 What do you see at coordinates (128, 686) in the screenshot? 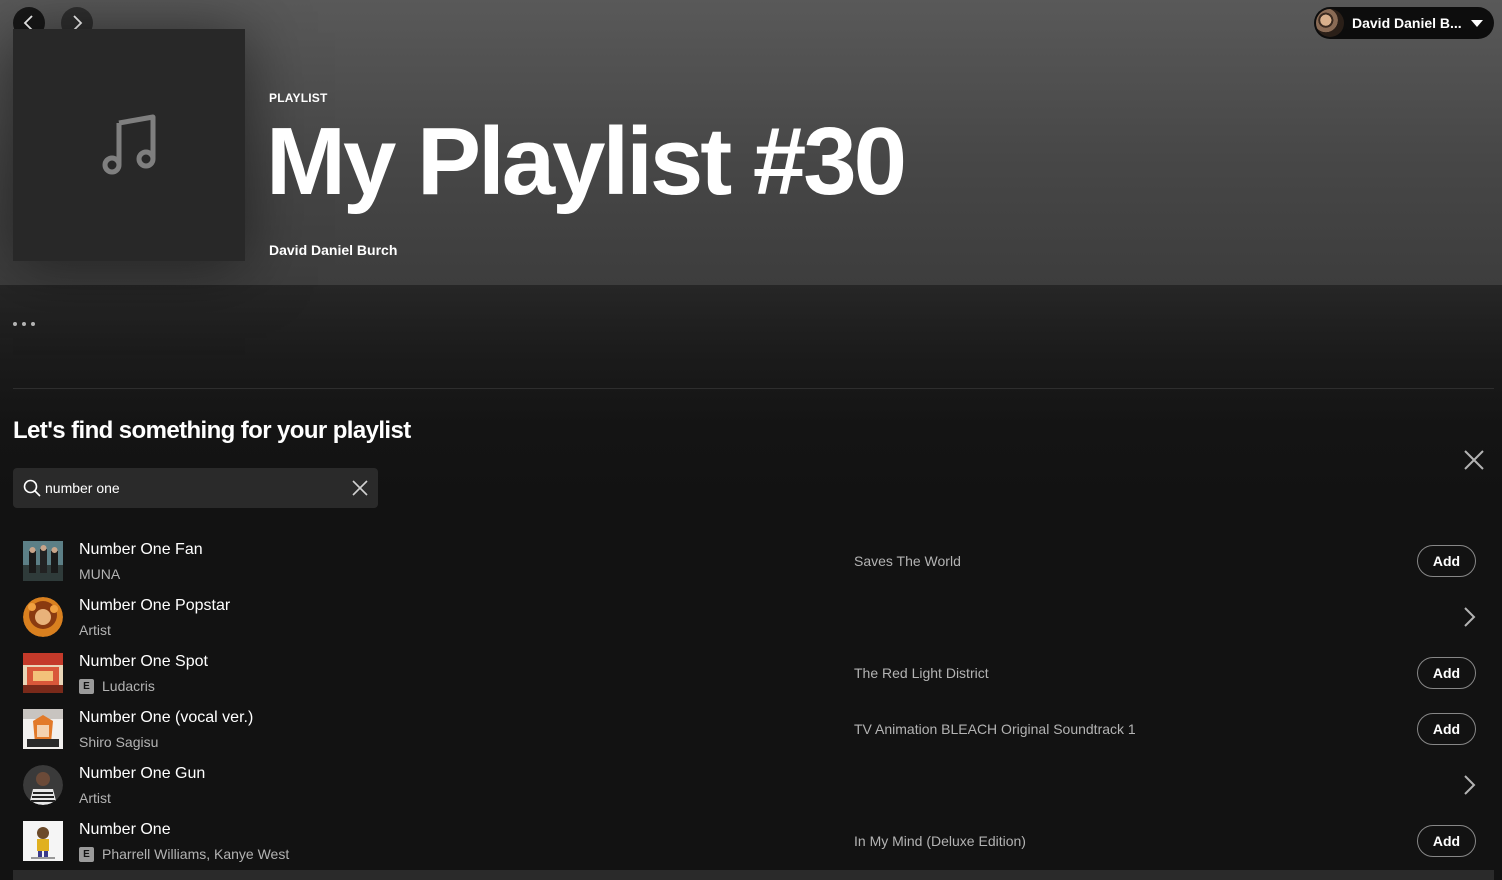
I see `result-artist: Ludacris` at bounding box center [128, 686].